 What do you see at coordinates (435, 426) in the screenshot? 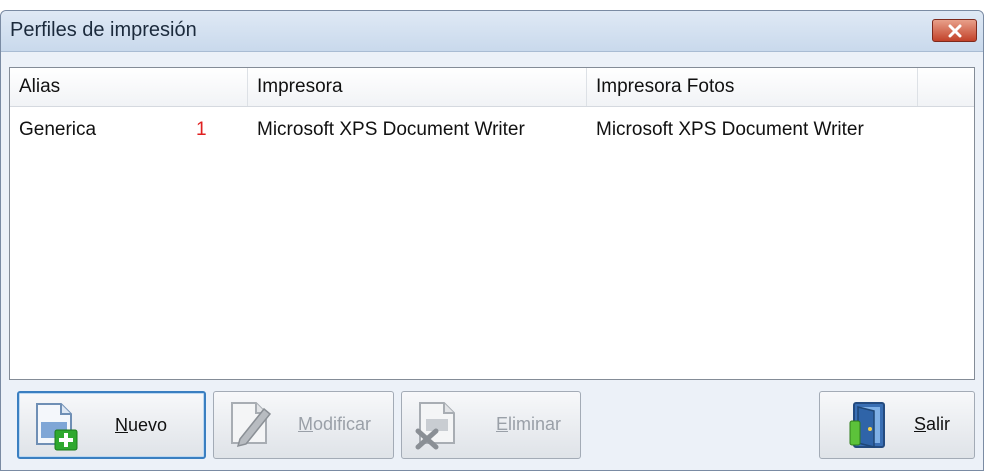
I see `delete-document-icon` at bounding box center [435, 426].